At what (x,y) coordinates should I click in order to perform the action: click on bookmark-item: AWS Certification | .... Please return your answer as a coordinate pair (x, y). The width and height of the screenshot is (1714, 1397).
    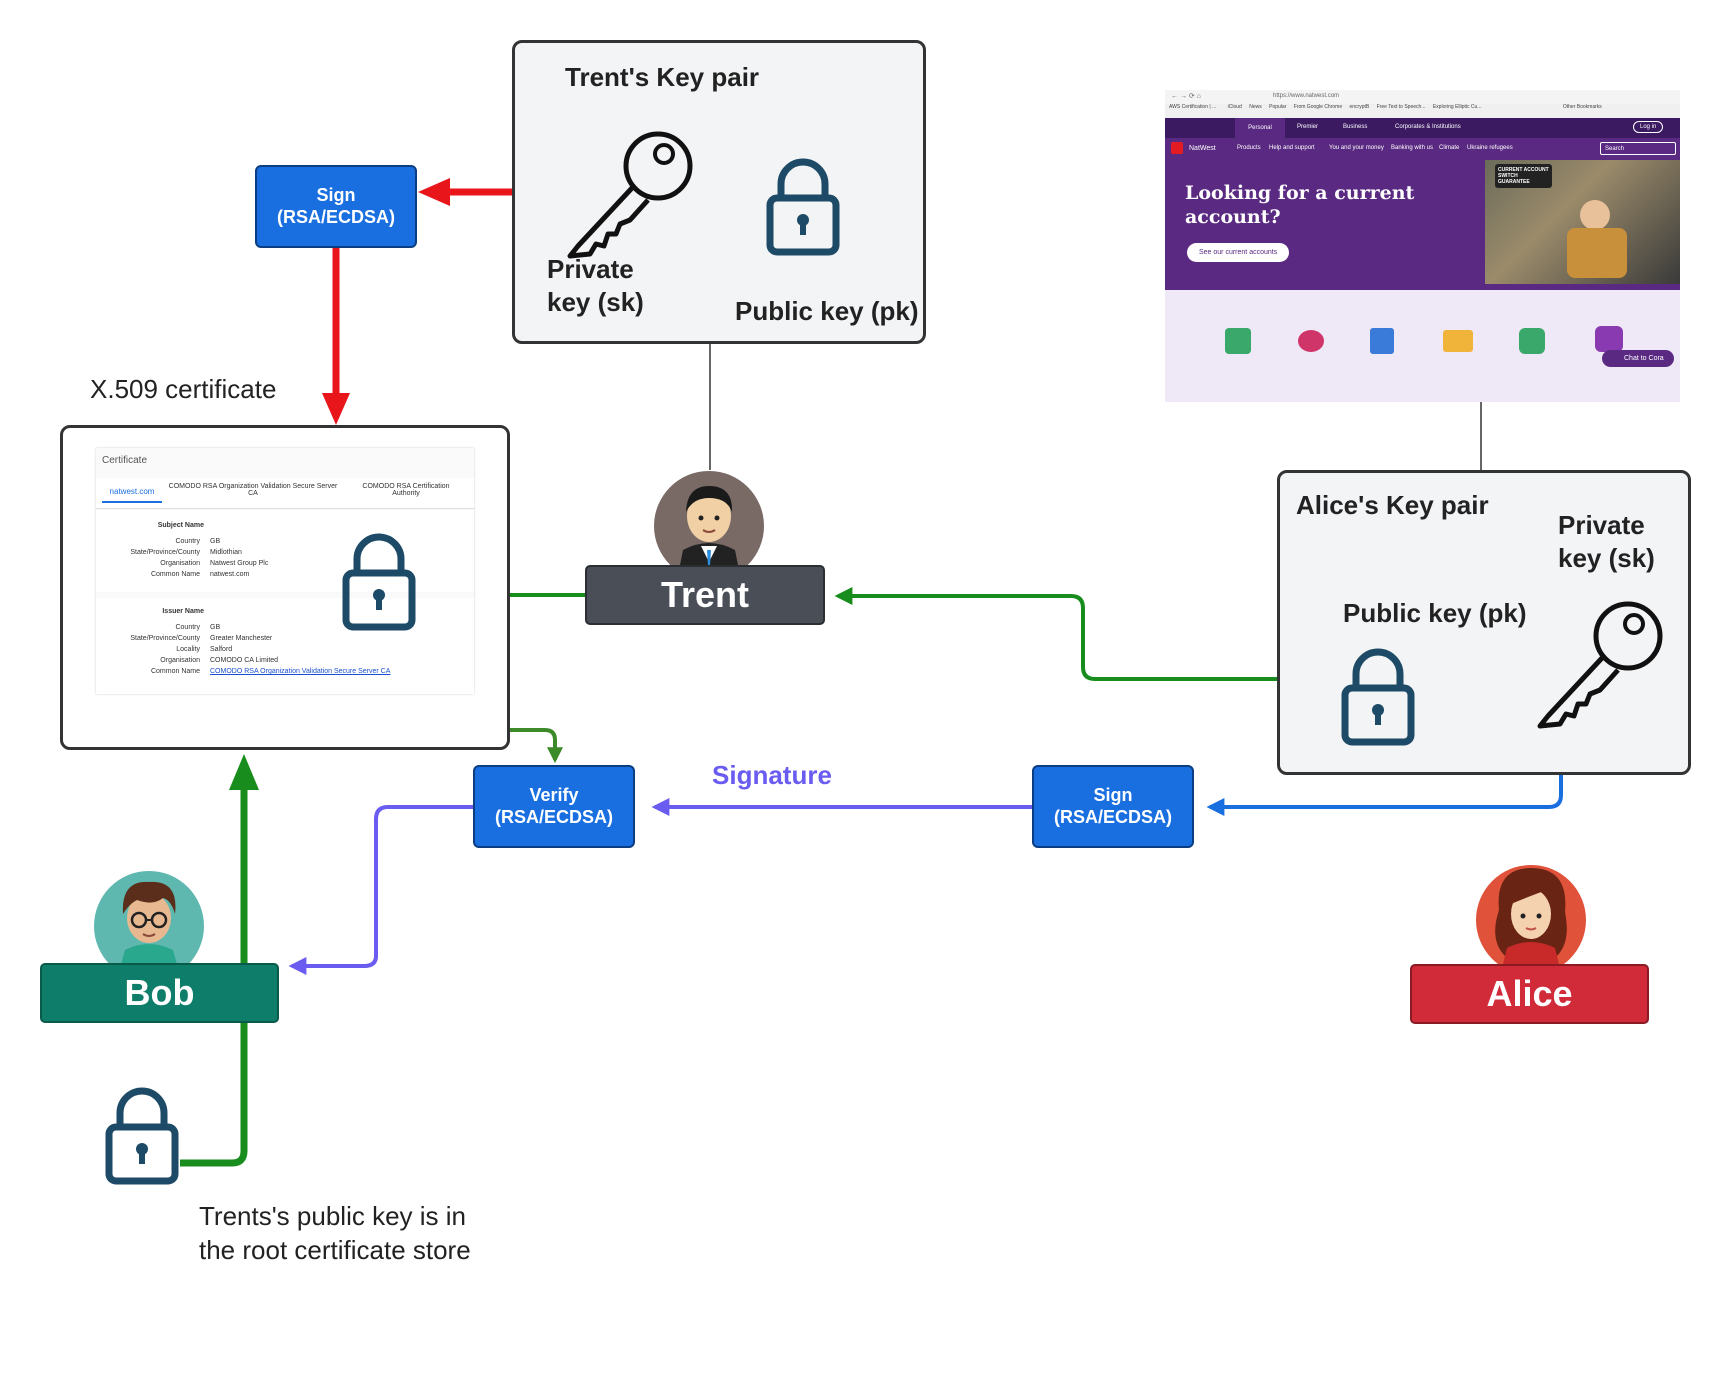
    Looking at the image, I should click on (1192, 107).